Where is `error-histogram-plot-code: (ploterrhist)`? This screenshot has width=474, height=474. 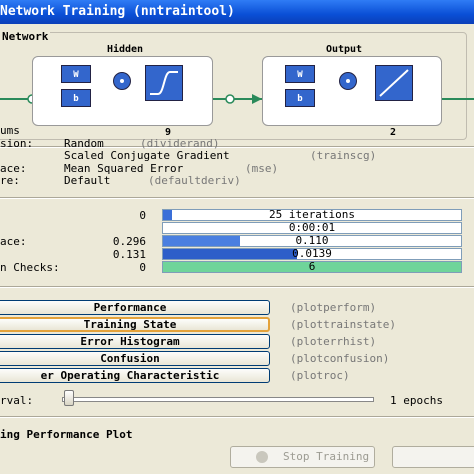
error-histogram-plot-code: (ploterrhist) is located at coordinates (333, 341).